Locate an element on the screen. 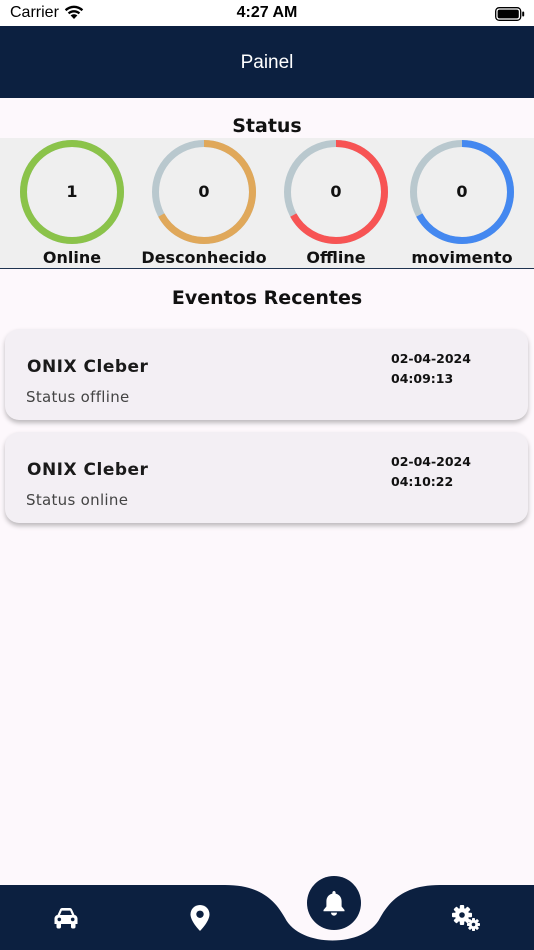 The width and height of the screenshot is (534, 950). gauge-online: 1 is located at coordinates (72, 192).